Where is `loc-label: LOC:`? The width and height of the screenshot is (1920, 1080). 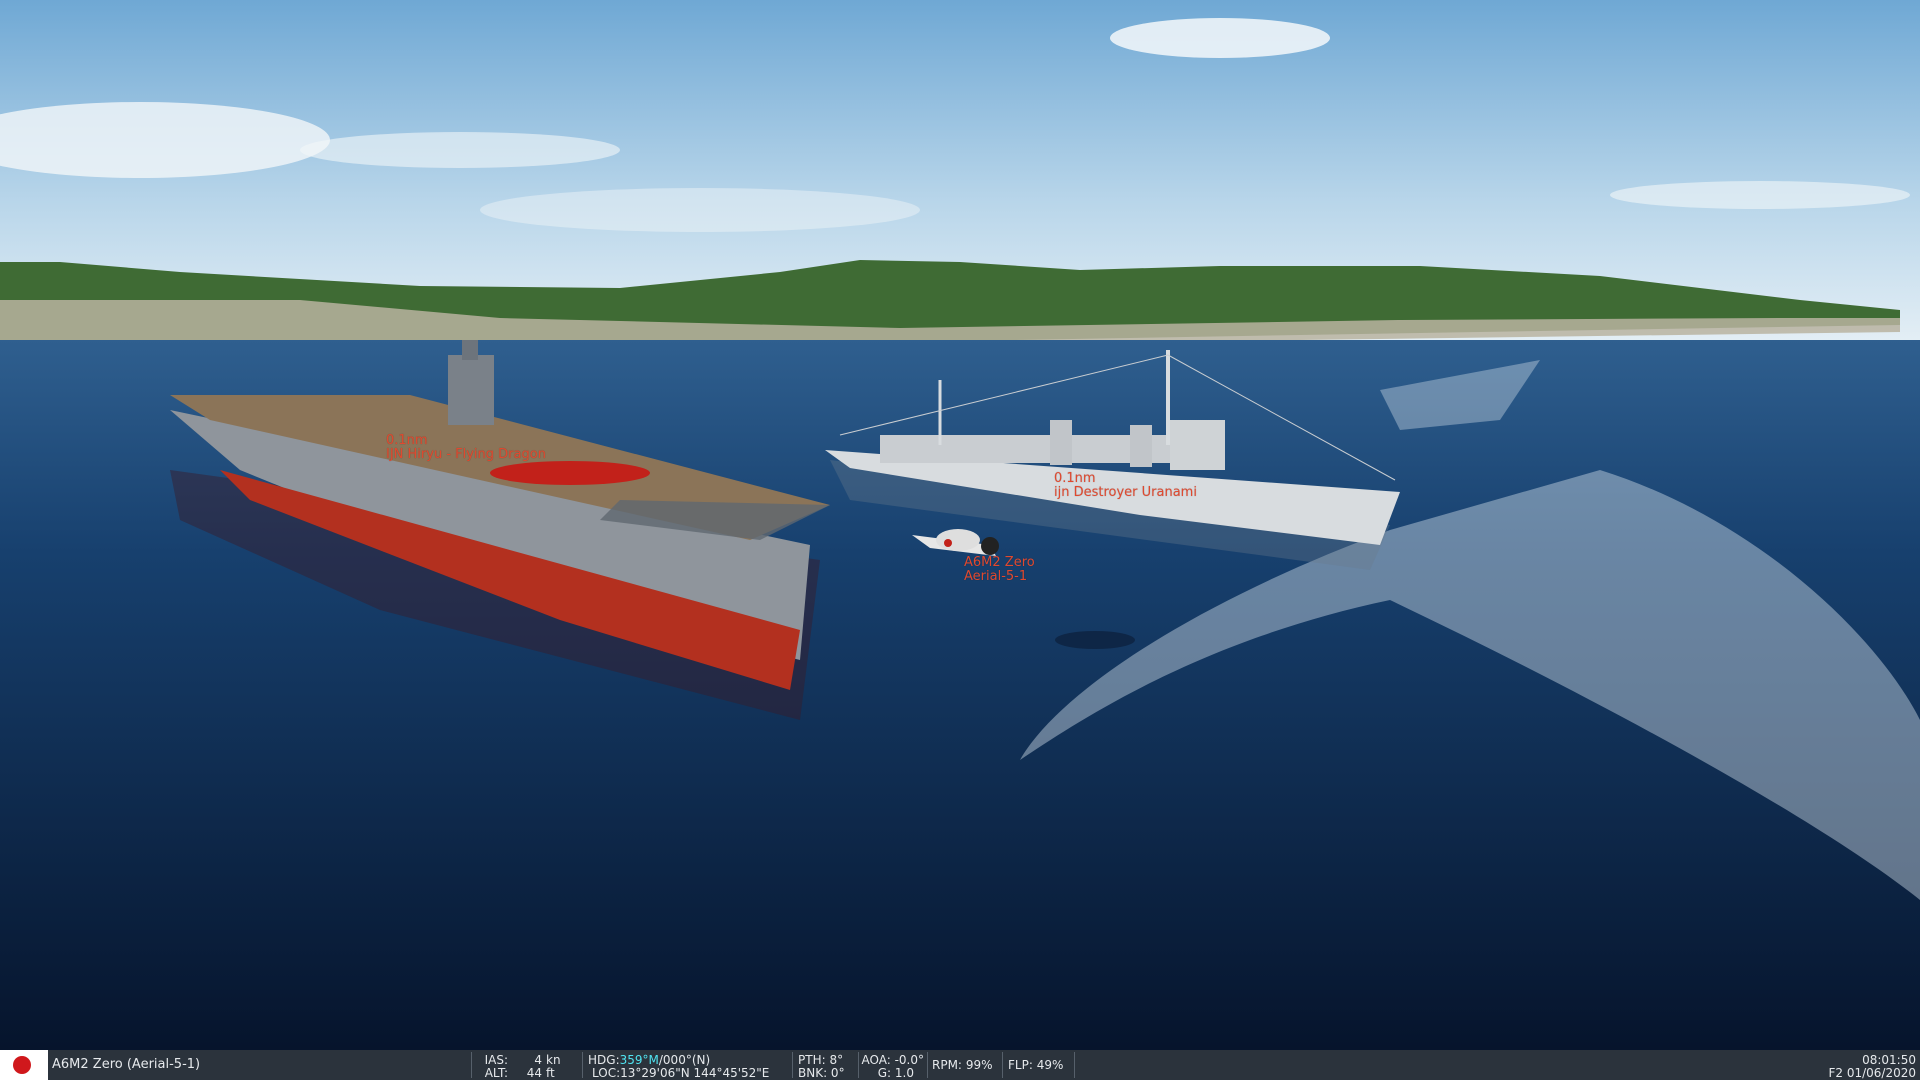
loc-label: LOC: is located at coordinates (606, 1073).